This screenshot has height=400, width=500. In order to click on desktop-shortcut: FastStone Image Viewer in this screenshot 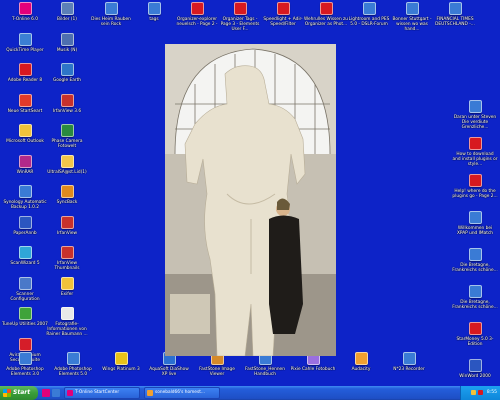, I will do `click(217, 369)`.